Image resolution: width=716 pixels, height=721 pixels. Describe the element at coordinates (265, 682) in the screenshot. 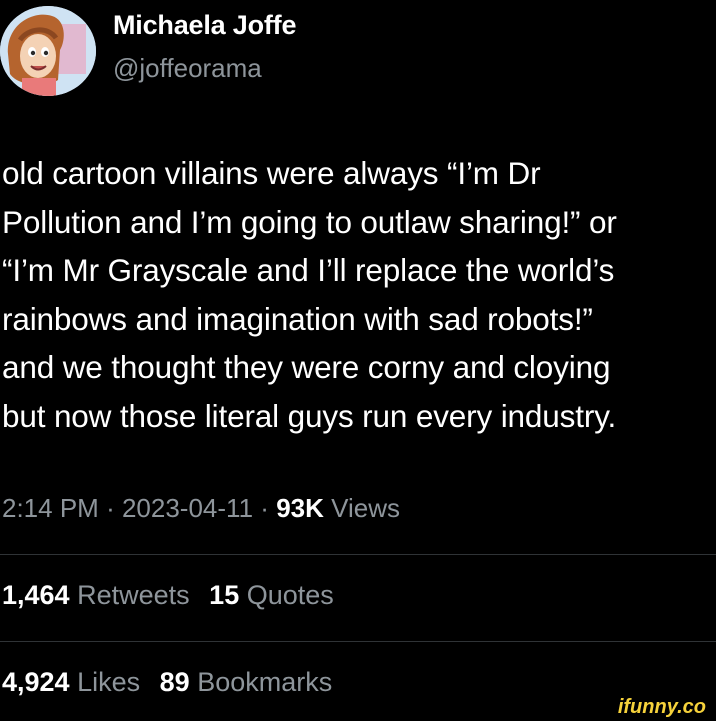

I see `bookmarks-label: Bookmarks` at that location.